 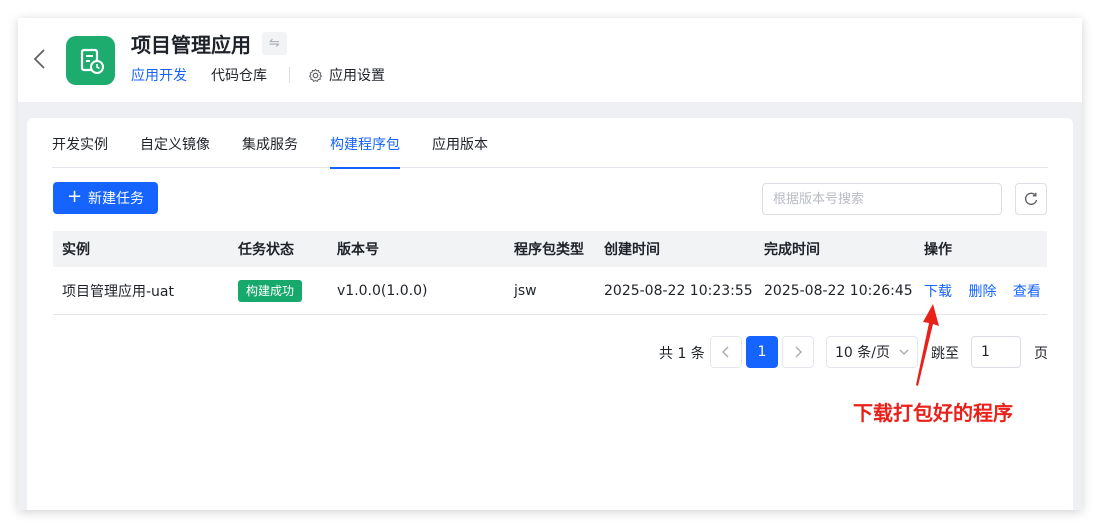 I want to click on prev-page-button, so click(x=726, y=352).